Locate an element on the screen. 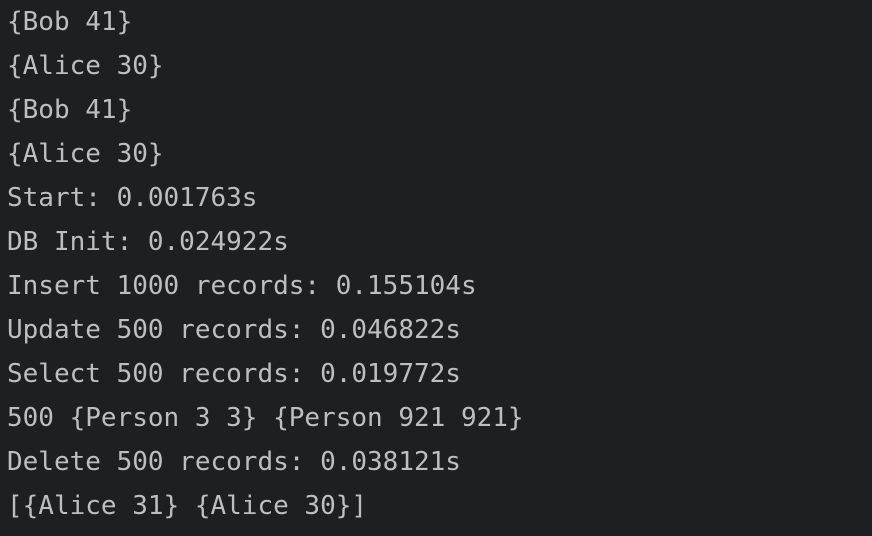  console-line: Start: 0.001763s is located at coordinates (132, 198).